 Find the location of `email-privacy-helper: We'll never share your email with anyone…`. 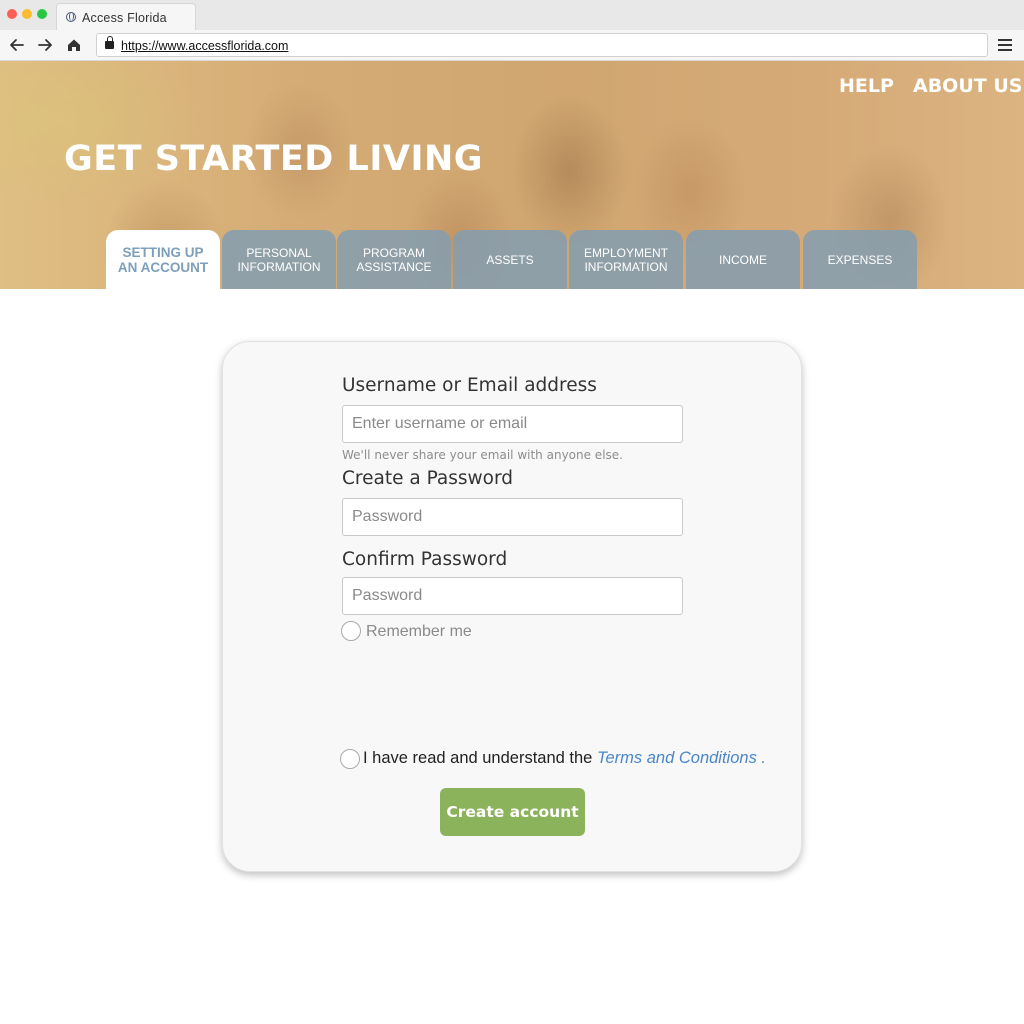

email-privacy-helper: We'll never share your email with anyone… is located at coordinates (482, 455).